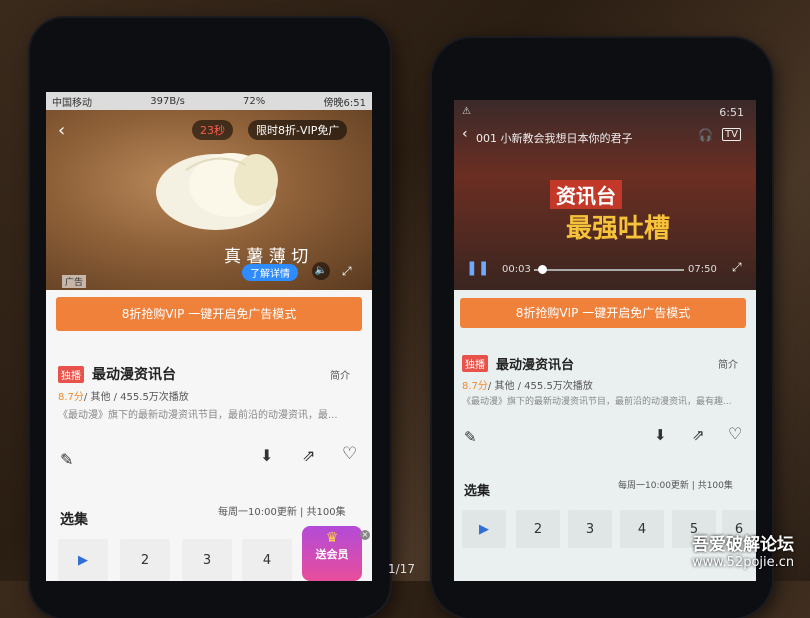  I want to click on favorite-icon: ♡, so click(349, 454).